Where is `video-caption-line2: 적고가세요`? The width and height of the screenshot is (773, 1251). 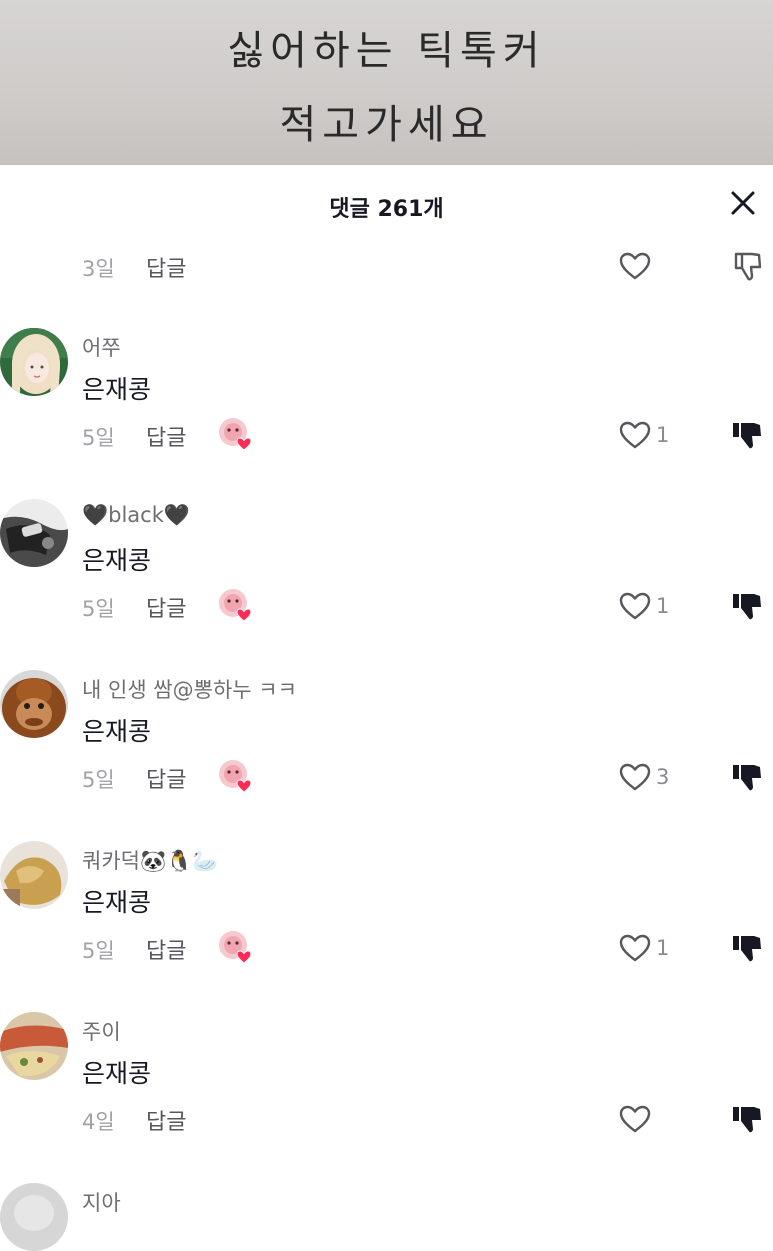
video-caption-line2: 적고가세요 is located at coordinates (386, 125).